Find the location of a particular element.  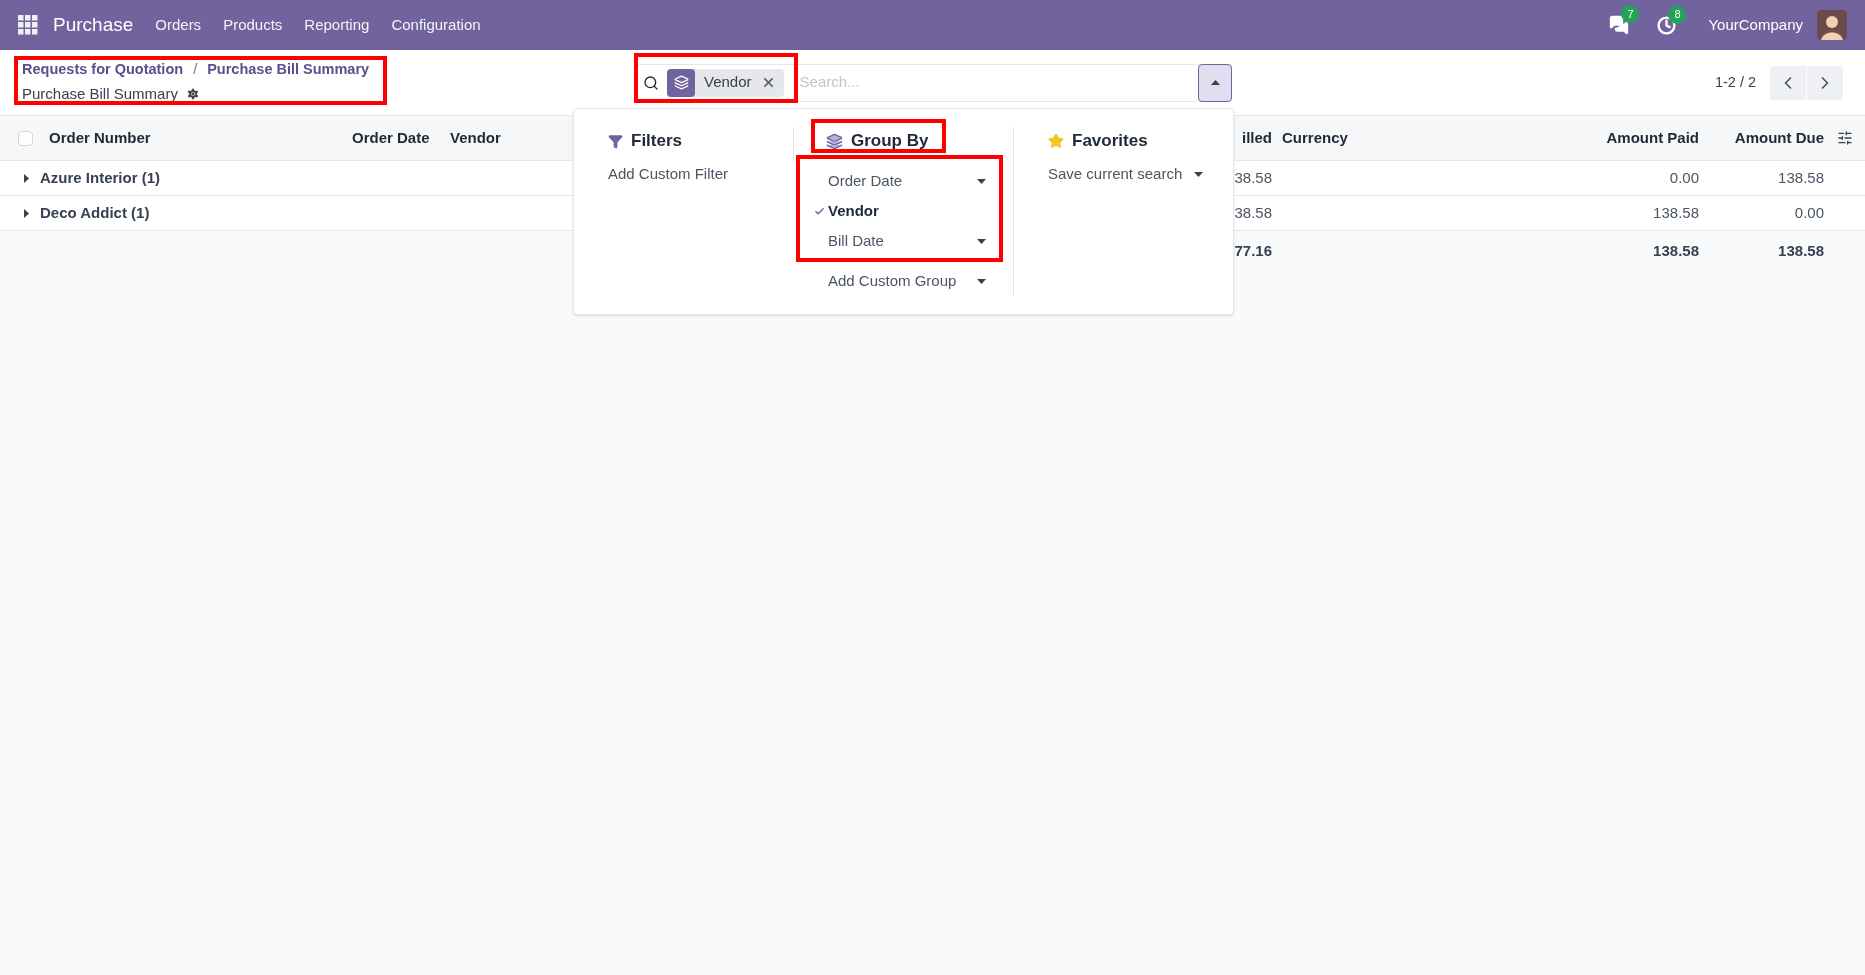

pager-value: 1-2 / 2 is located at coordinates (1735, 82).